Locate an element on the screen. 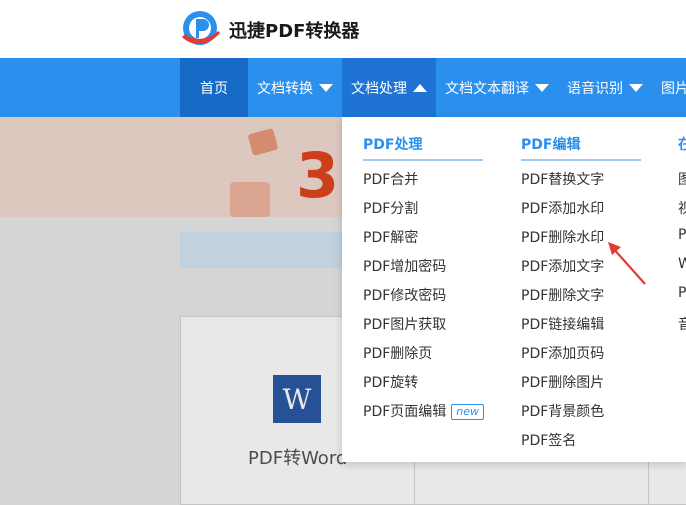 The width and height of the screenshot is (686, 505). menu-item-pdf-merge: PDF合并 is located at coordinates (390, 179).